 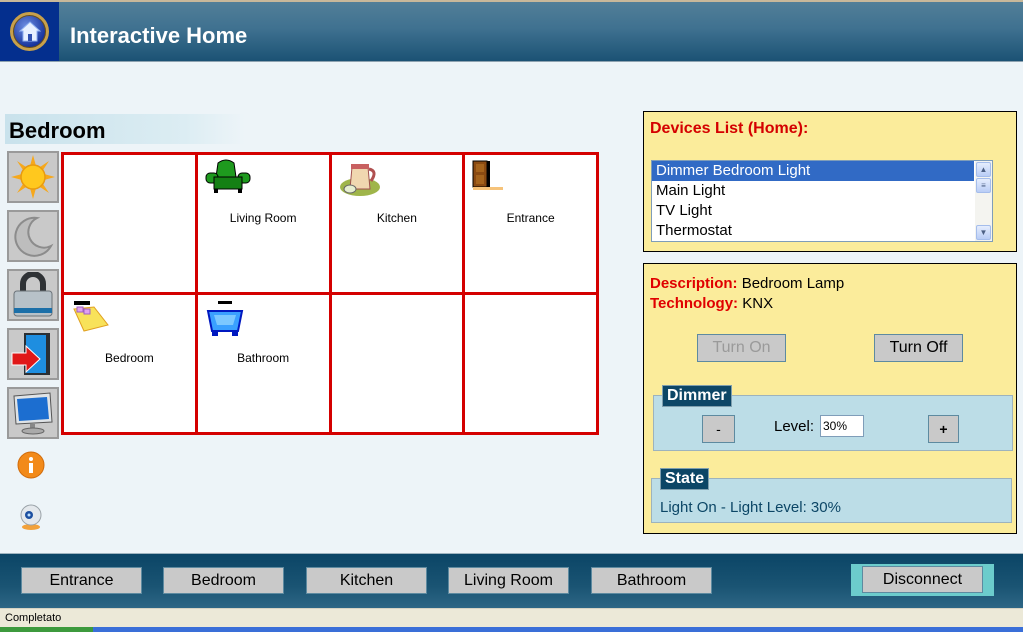 I want to click on scroll-up-icon: ▲, so click(x=983, y=169).